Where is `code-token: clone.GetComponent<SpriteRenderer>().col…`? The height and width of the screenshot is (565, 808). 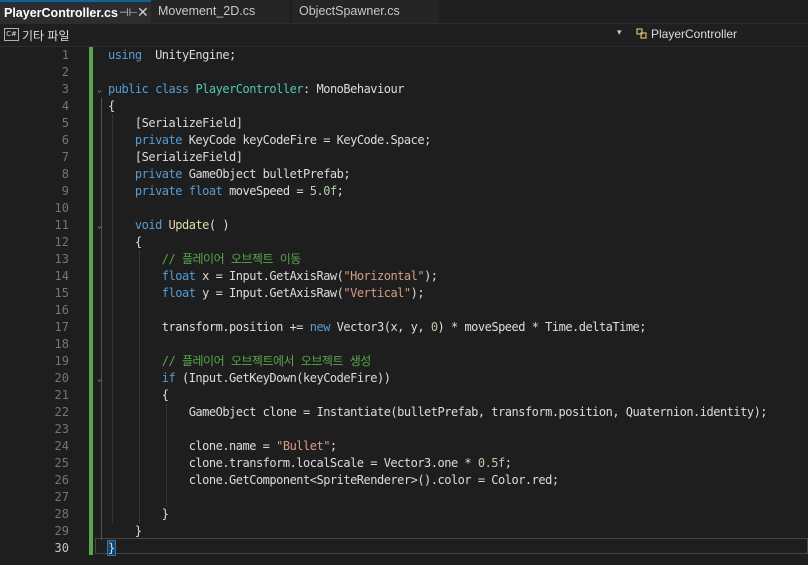
code-token: clone.GetComponent<SpriteRenderer>().col… is located at coordinates (333, 480).